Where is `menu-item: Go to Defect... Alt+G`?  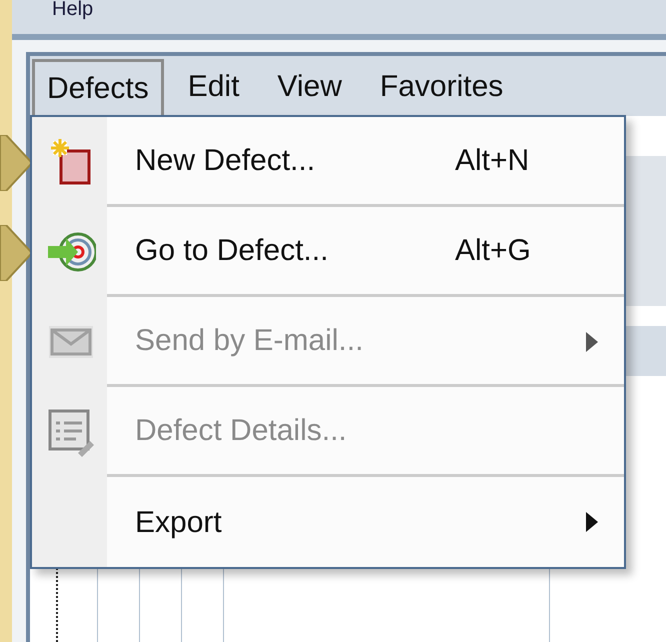
menu-item: Go to Defect... Alt+G is located at coordinates (365, 252).